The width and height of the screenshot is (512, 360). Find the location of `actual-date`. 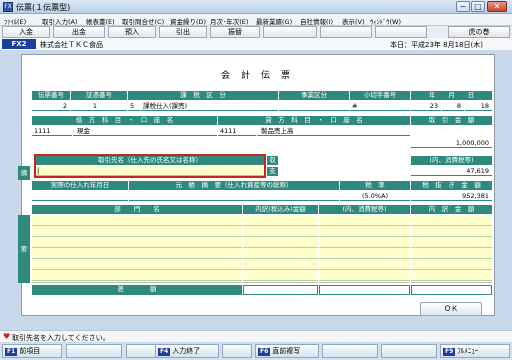

actual-date is located at coordinates (80, 196).